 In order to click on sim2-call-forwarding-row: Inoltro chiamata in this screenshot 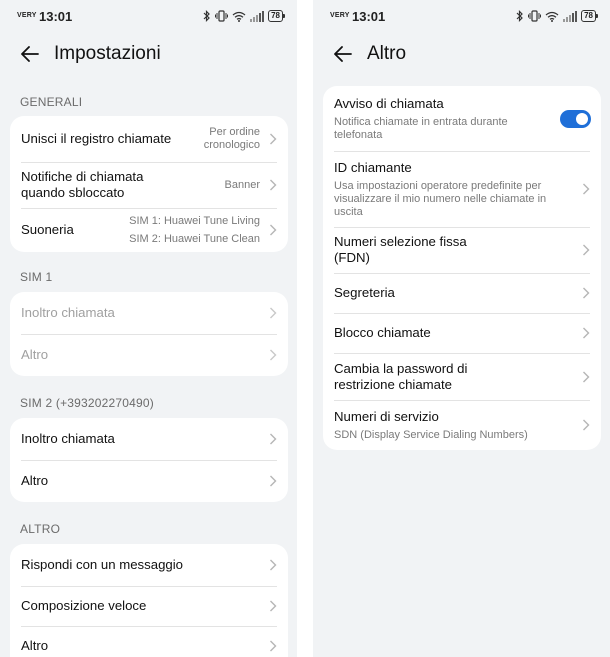, I will do `click(149, 439)`.